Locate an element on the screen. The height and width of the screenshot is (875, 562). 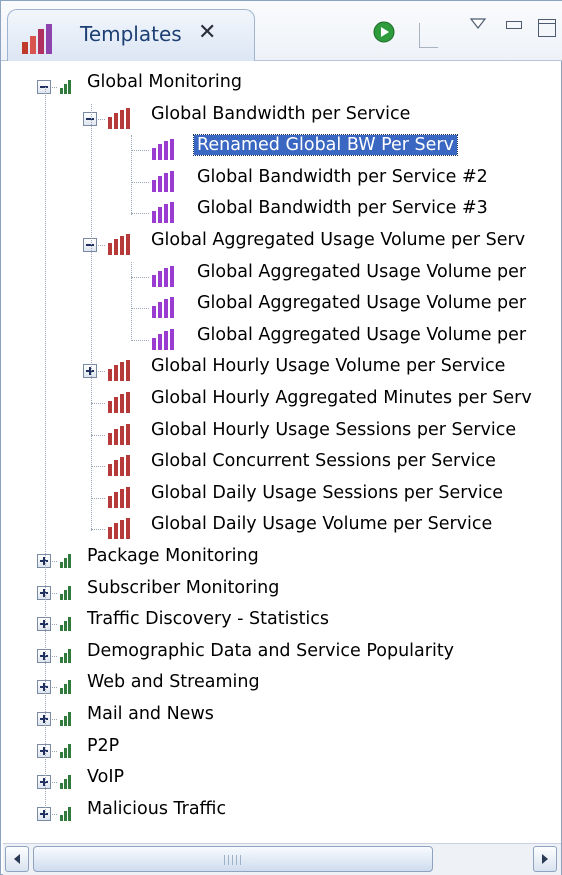
tree-item-label: Global Daily Usage Sessions per Service is located at coordinates (327, 493).